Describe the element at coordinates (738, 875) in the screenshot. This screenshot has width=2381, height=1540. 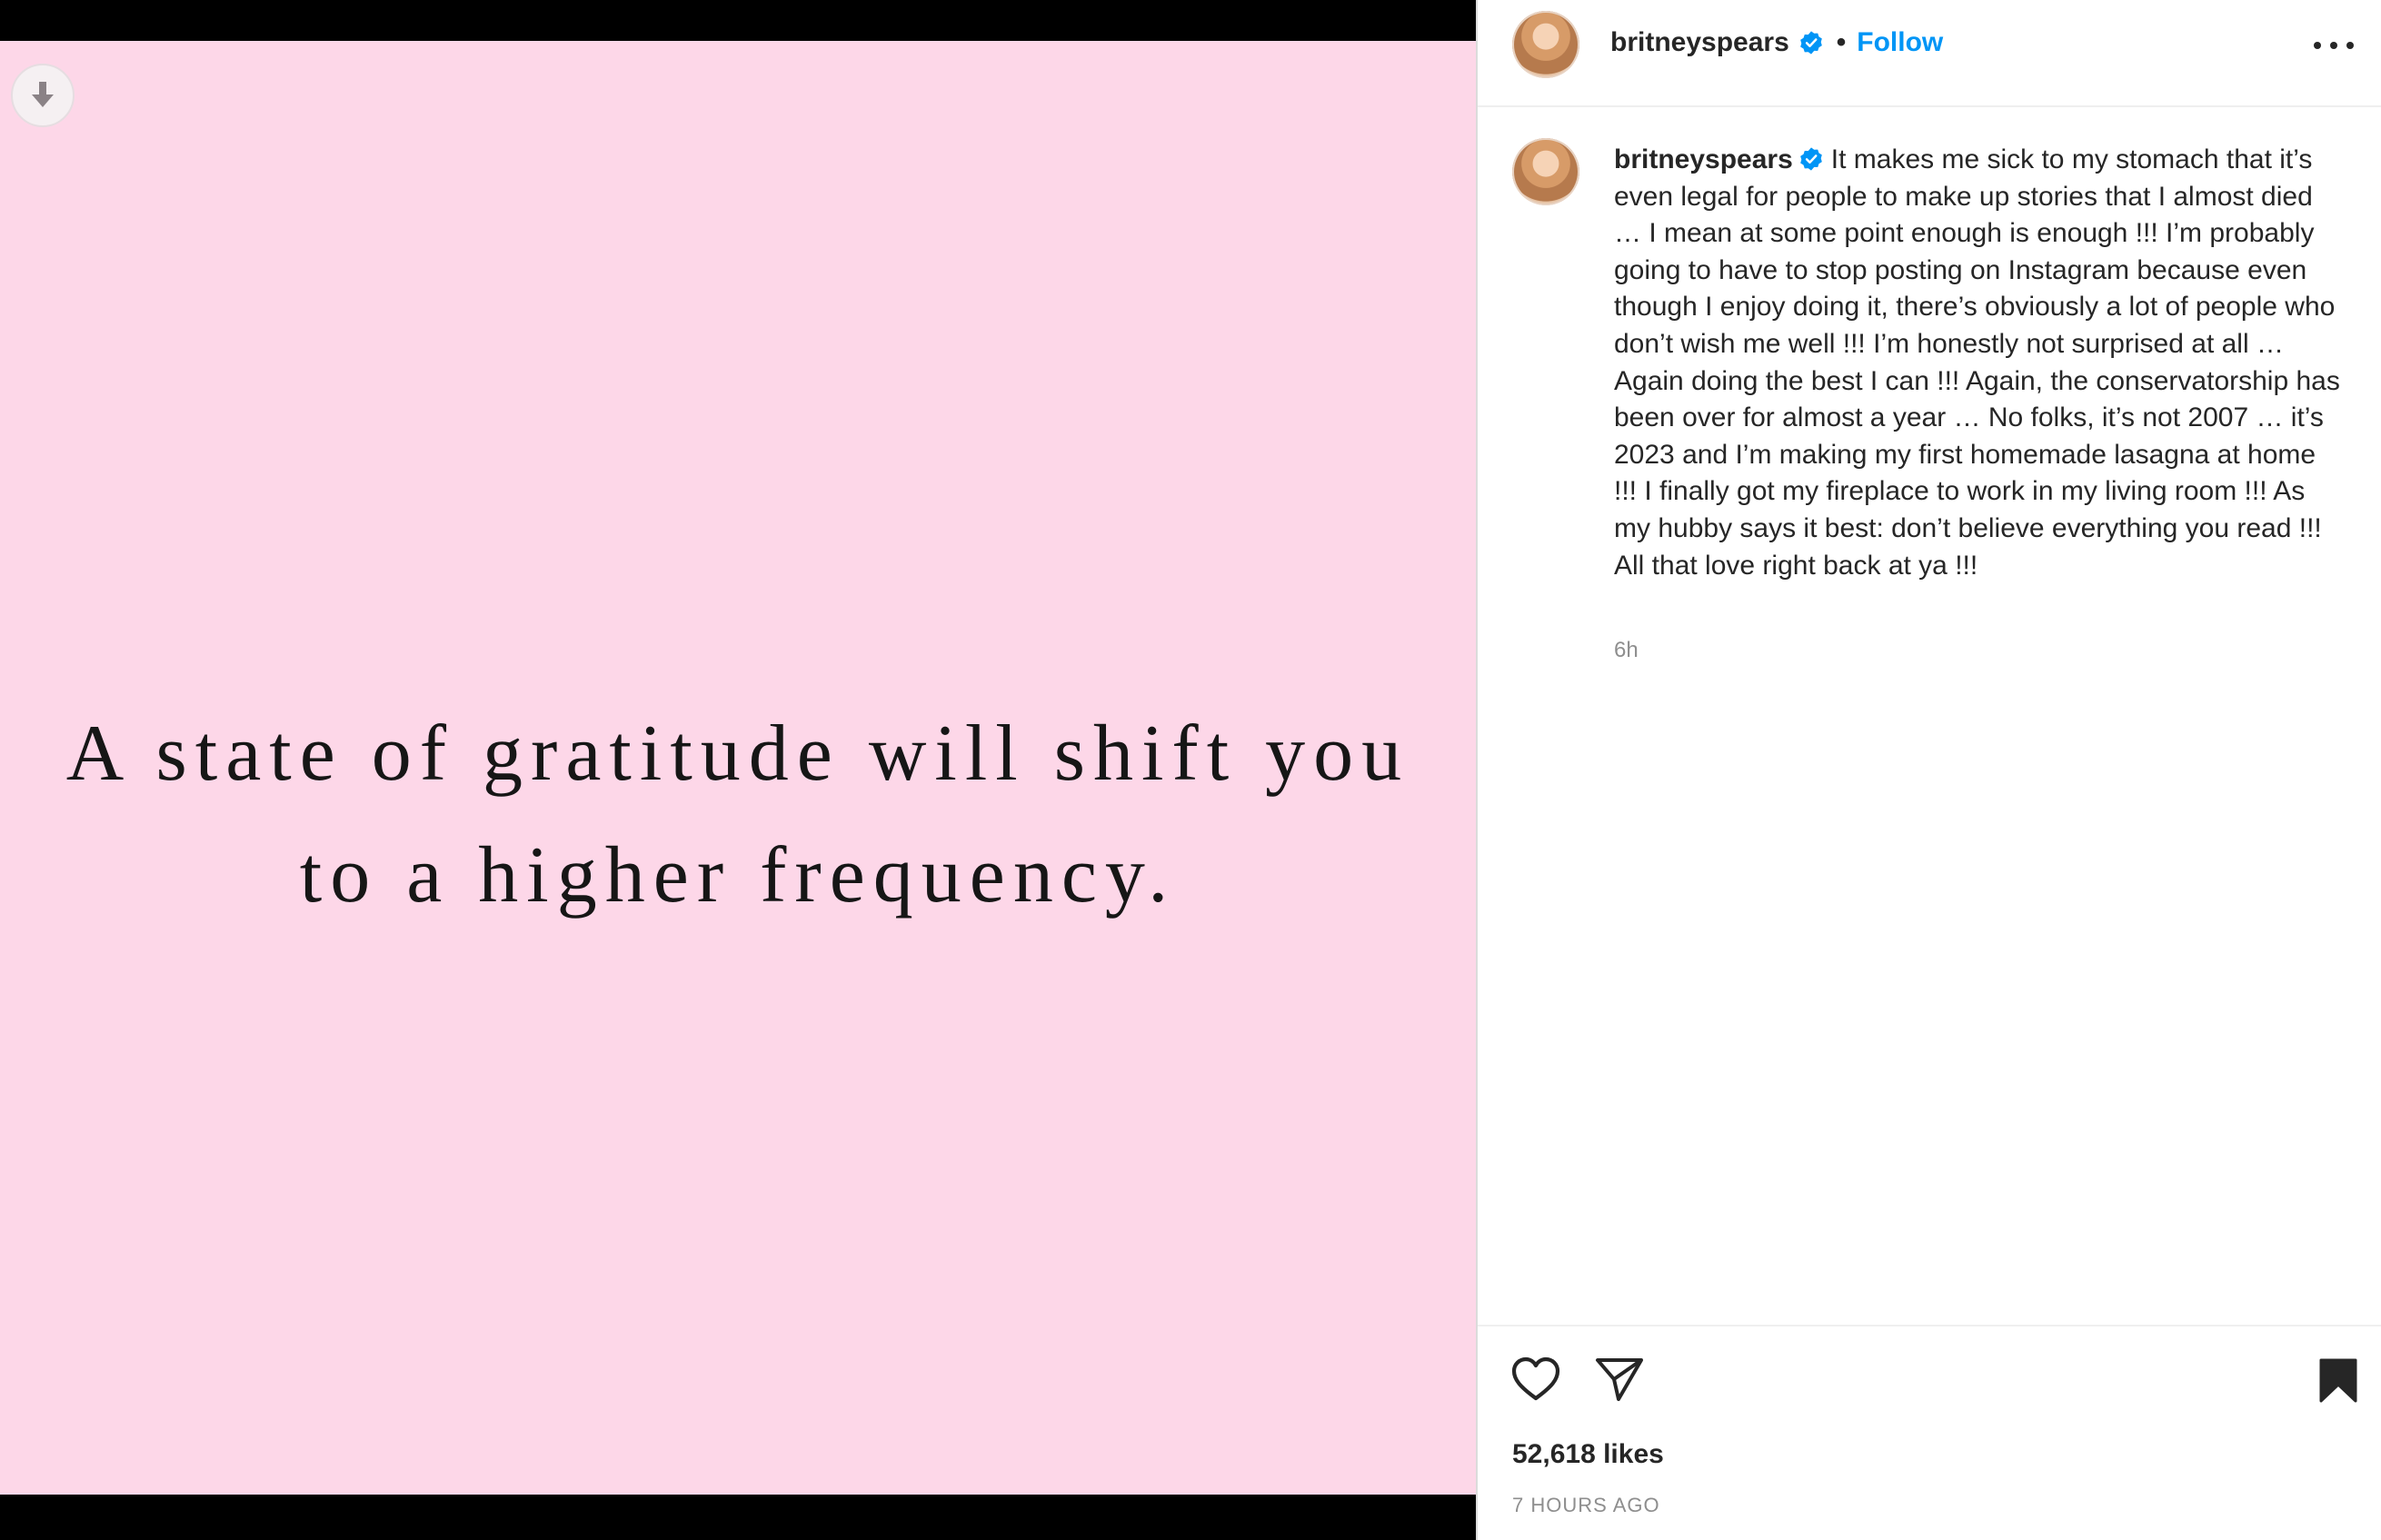
I see `quote-line-2: to a higher frequency.` at that location.